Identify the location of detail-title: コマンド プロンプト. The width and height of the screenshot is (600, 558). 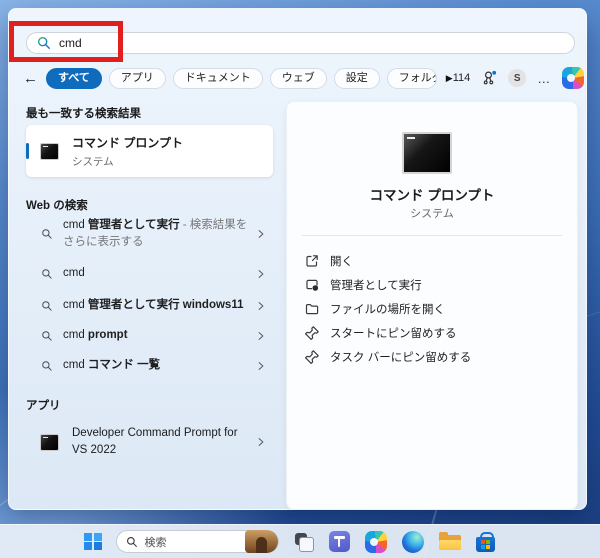
(432, 195).